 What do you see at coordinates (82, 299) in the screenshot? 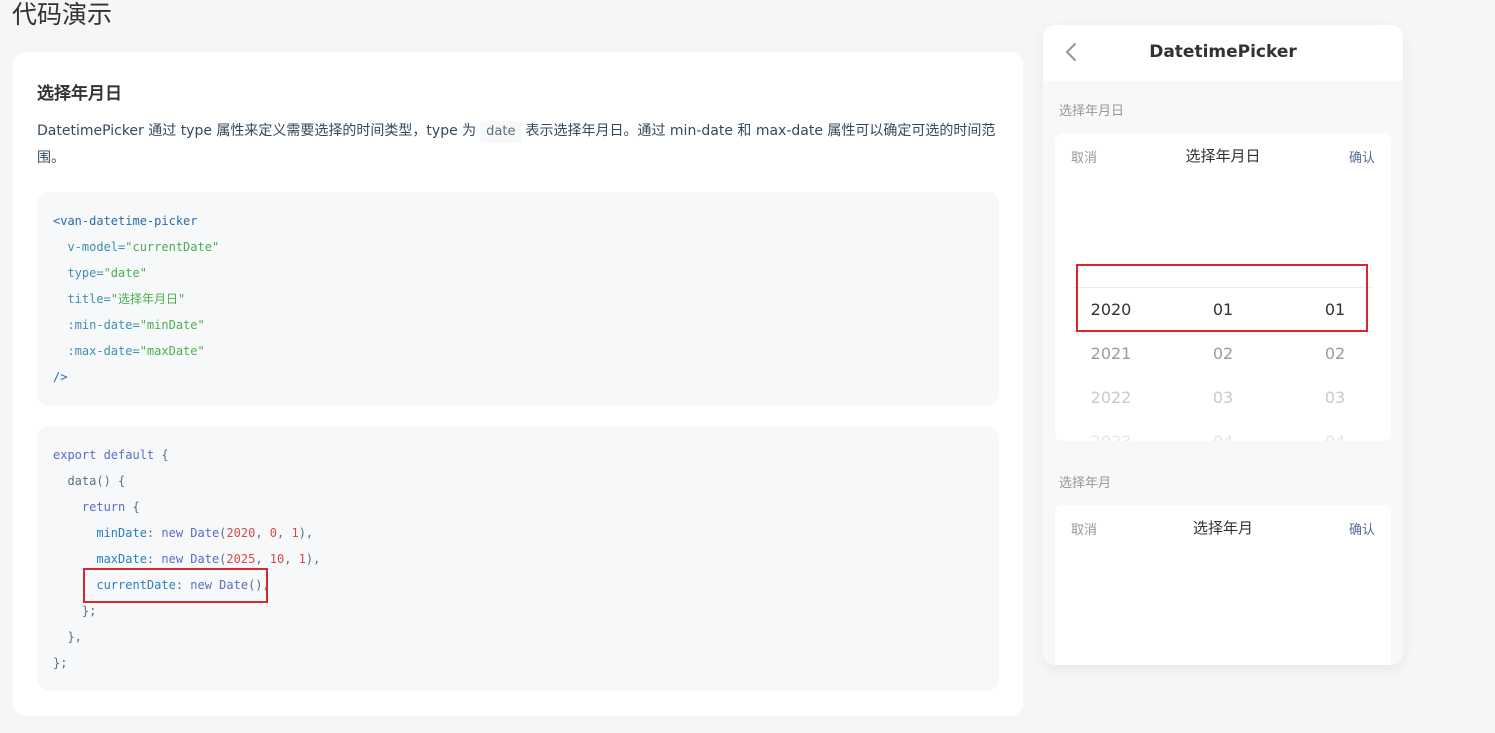
I see `code-token: title=` at bounding box center [82, 299].